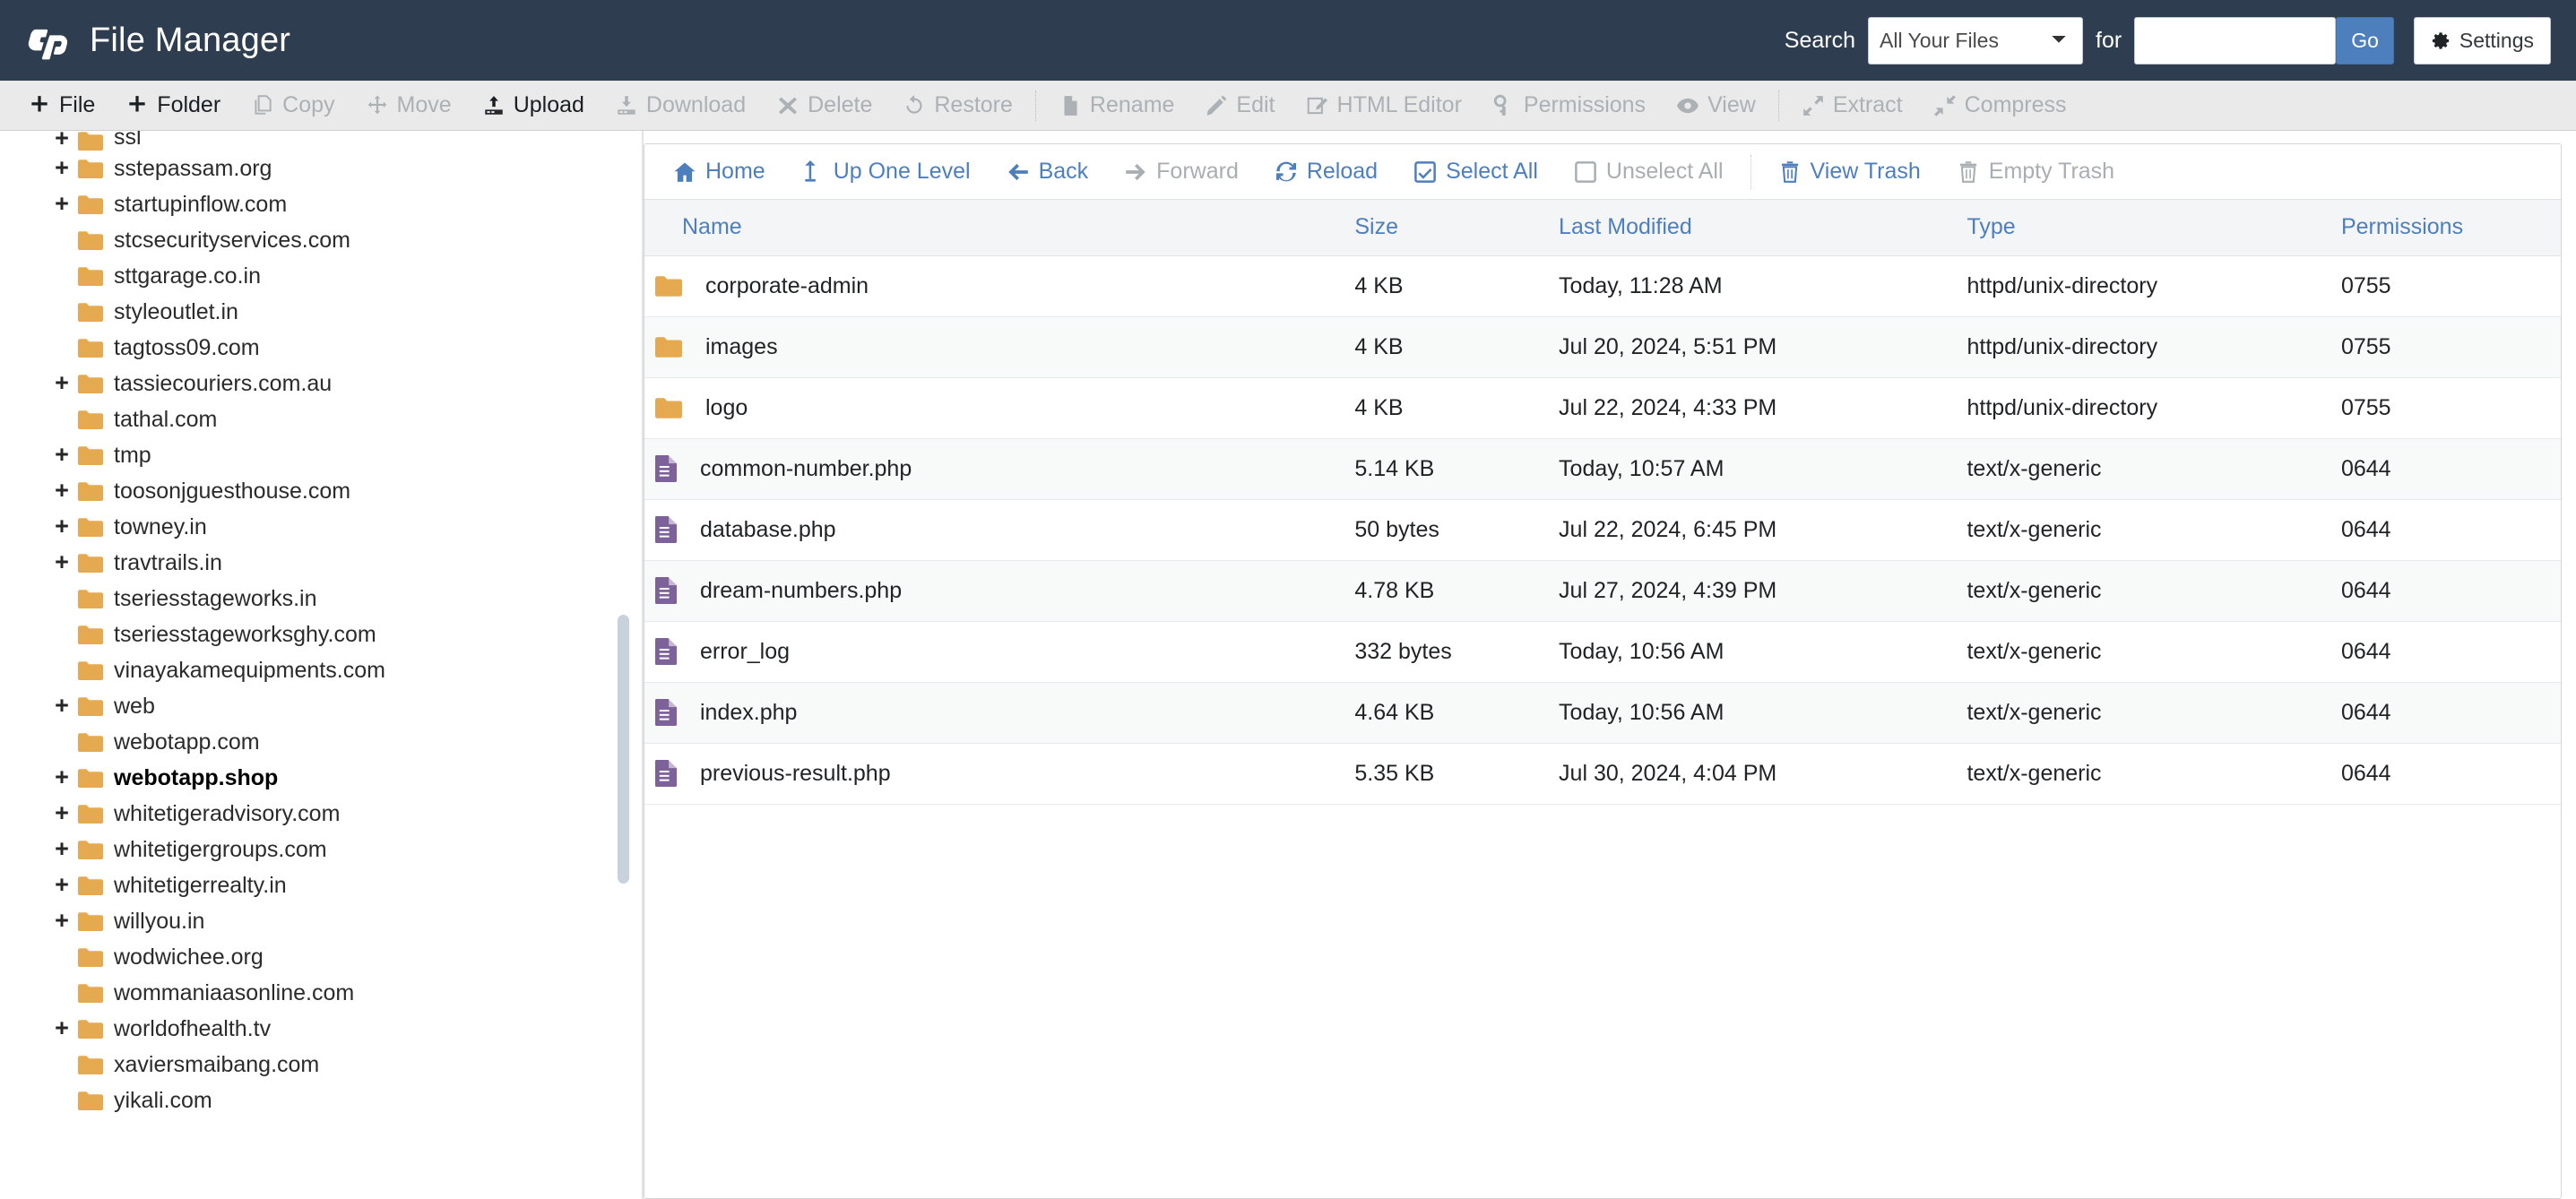  Describe the element at coordinates (348, 670) in the screenshot. I see `tree-item-vinayakamequipments-com: +vinayakamequipments.com` at that location.